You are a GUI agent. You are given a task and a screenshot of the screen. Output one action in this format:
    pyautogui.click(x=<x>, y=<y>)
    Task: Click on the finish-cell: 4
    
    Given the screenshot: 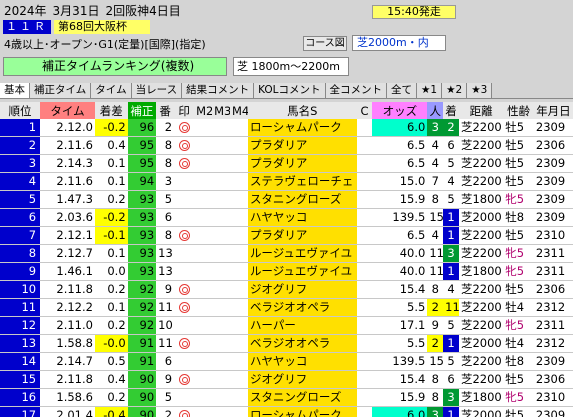 What is the action you would take?
    pyautogui.click(x=451, y=289)
    